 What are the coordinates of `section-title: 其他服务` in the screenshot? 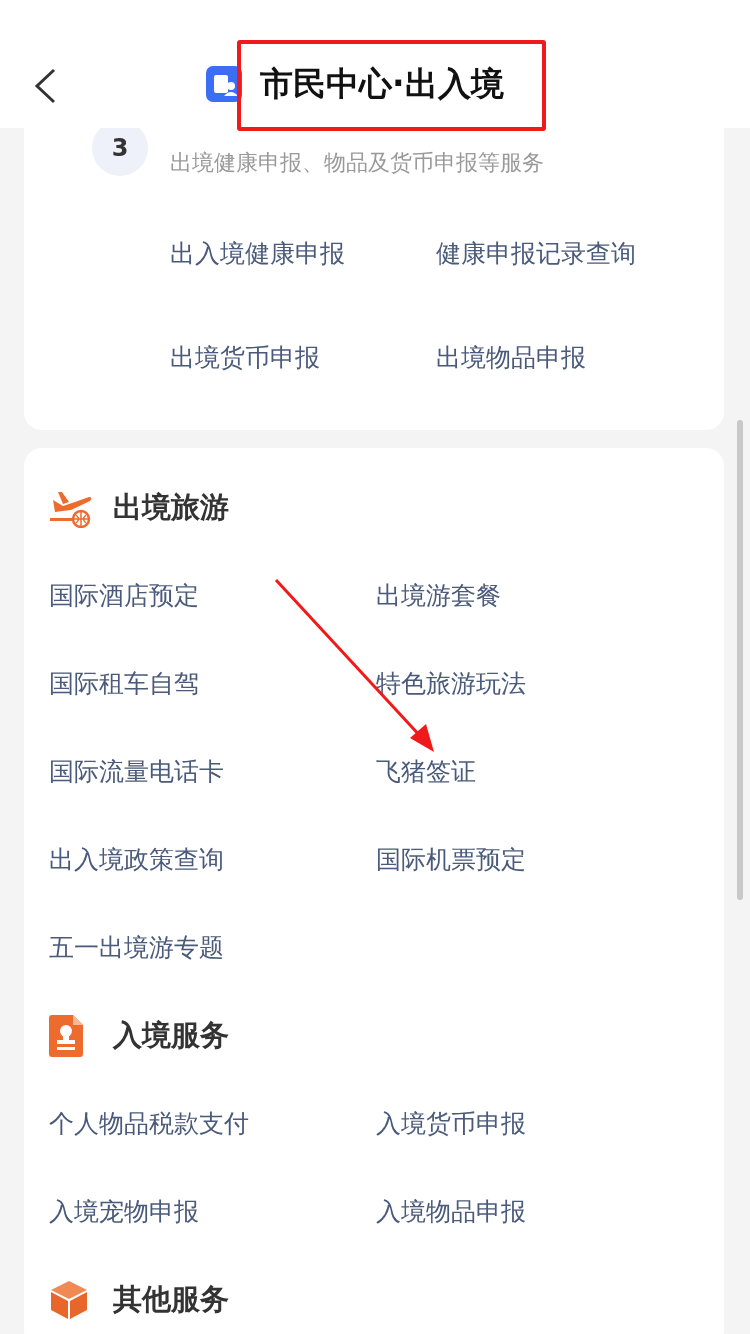 It's located at (171, 1300).